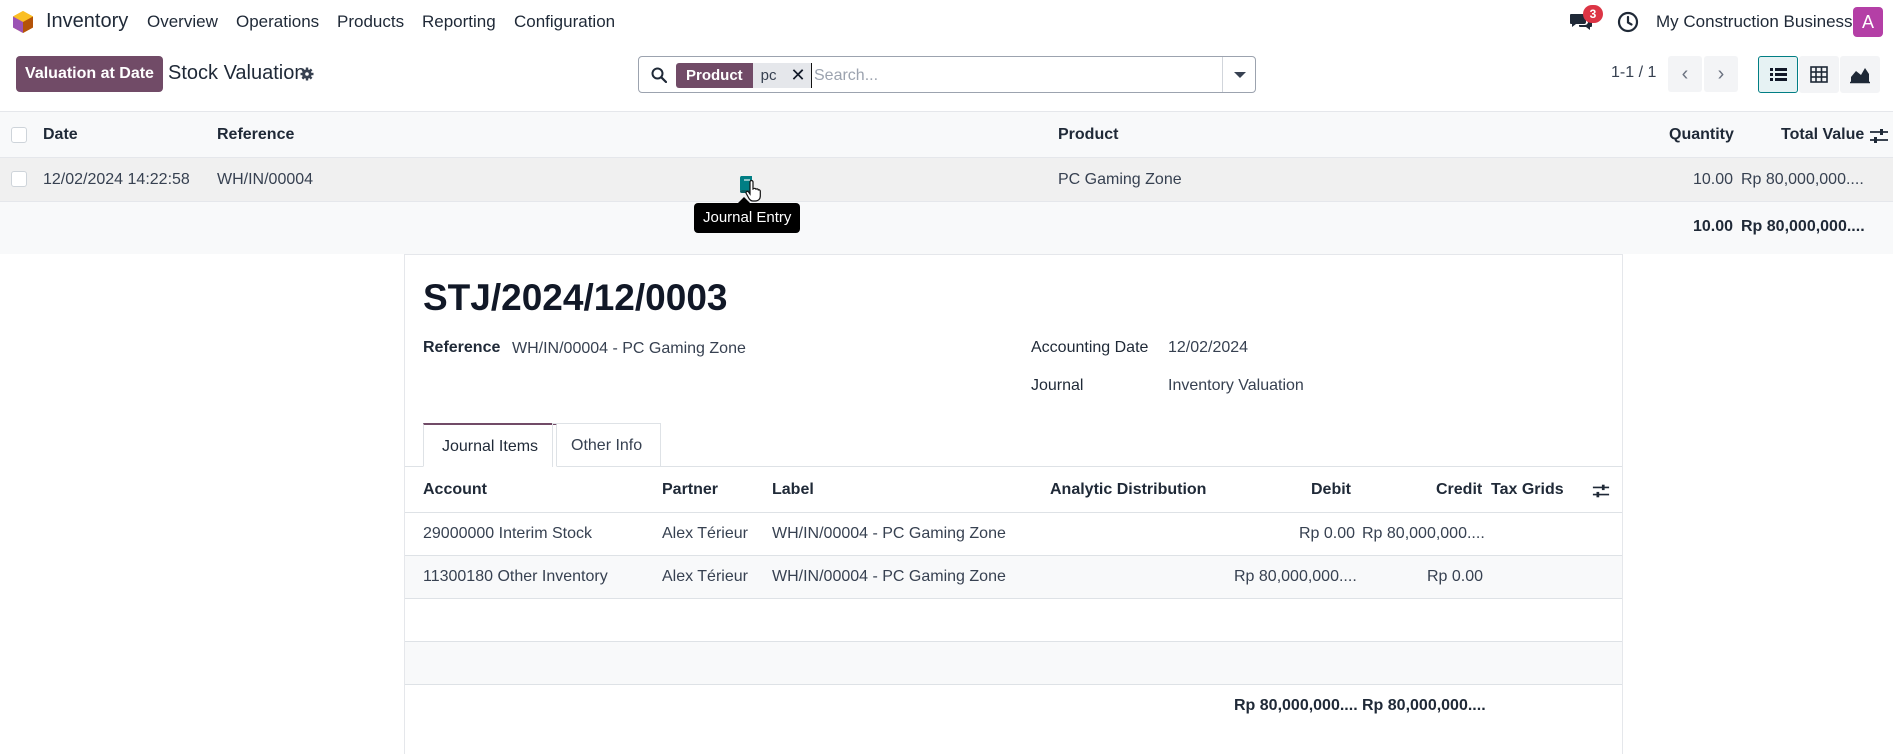 This screenshot has width=1893, height=754. What do you see at coordinates (1013, 445) in the screenshot?
I see `notebook-tabs: Journal Items Other Info` at bounding box center [1013, 445].